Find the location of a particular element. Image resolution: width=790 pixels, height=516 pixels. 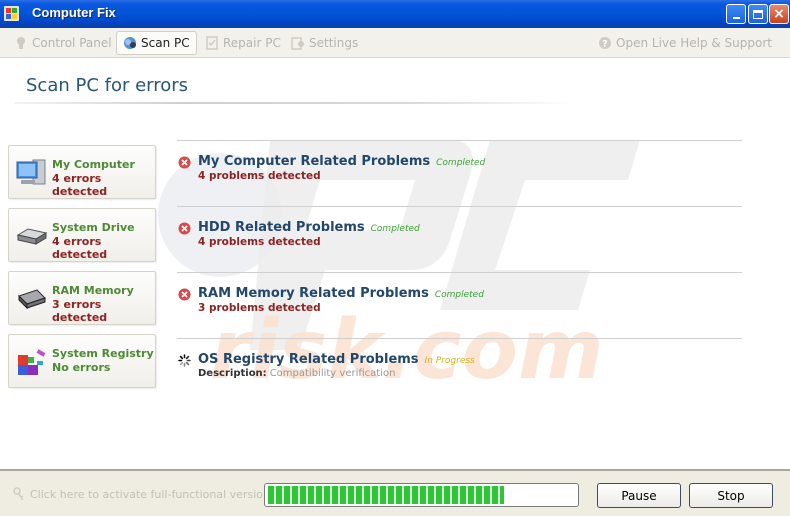

category-card-system-registry: System Registry No errors is located at coordinates (82, 361).